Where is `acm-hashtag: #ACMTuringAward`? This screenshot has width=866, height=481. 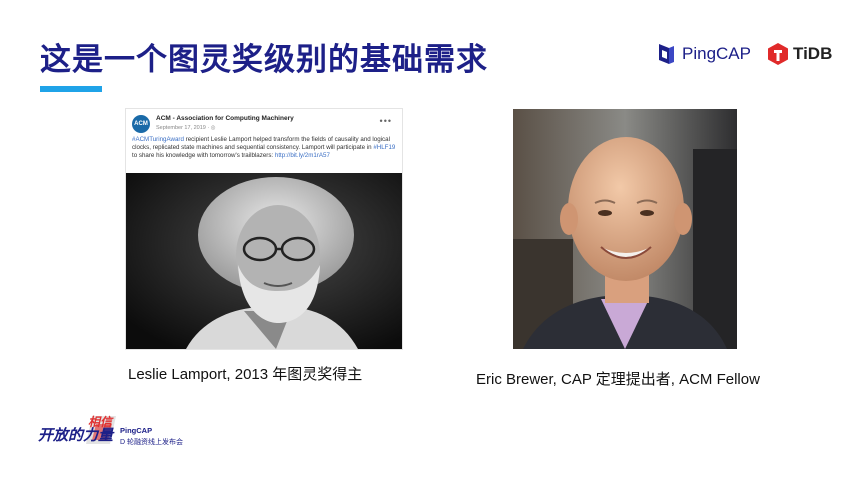
acm-hashtag: #ACMTuringAward is located at coordinates (158, 139).